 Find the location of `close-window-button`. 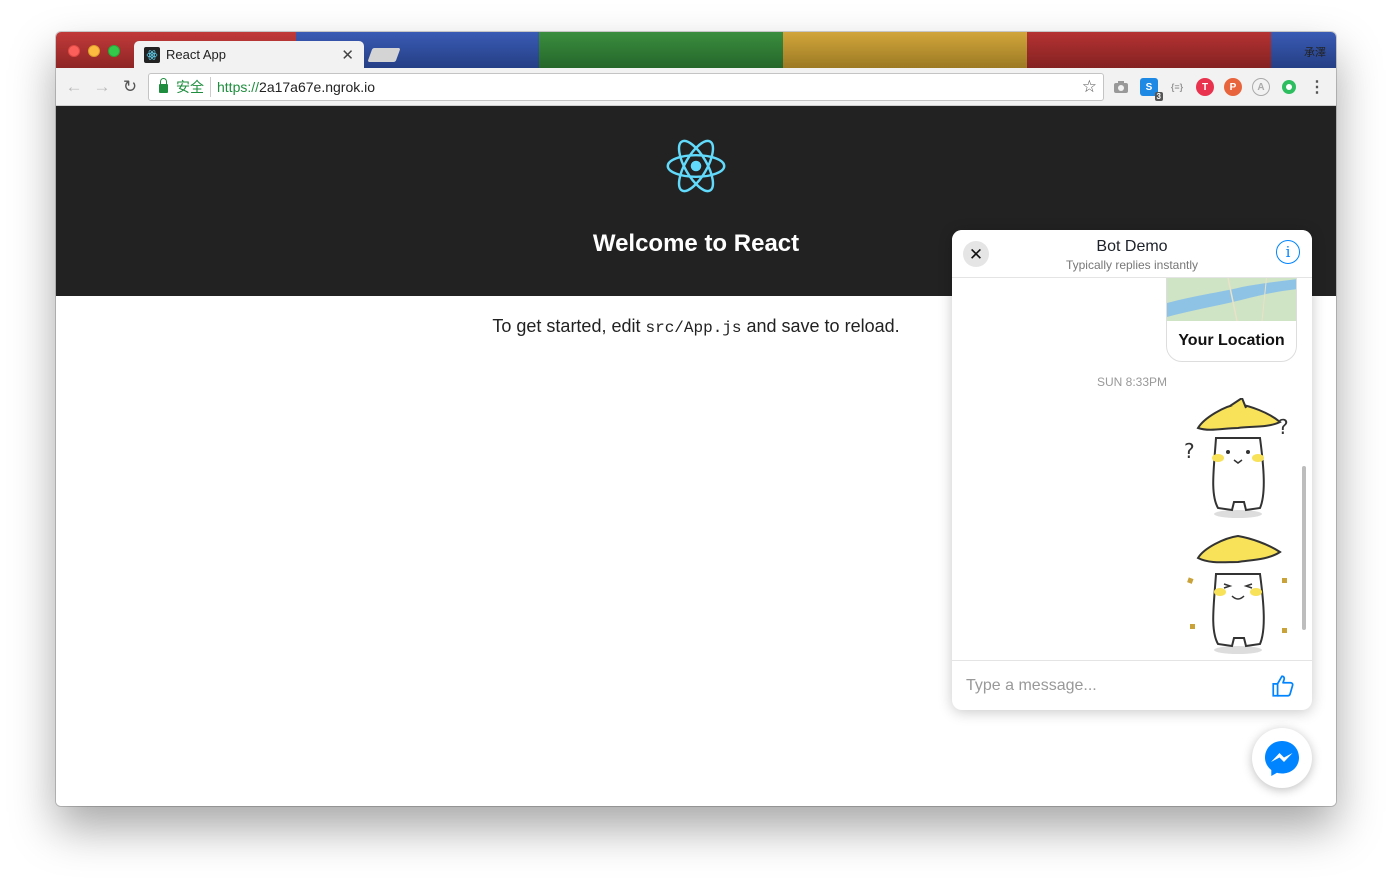

close-window-button is located at coordinates (74, 51).